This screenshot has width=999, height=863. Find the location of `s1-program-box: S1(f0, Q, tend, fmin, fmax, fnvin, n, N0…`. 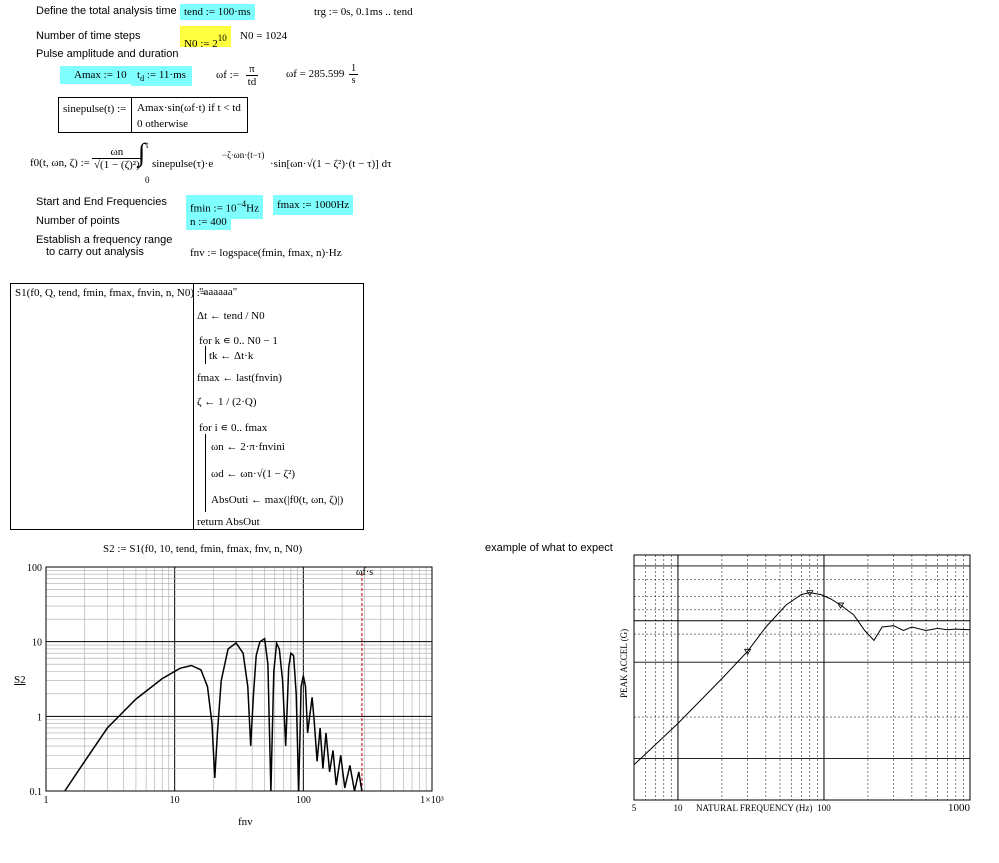

s1-program-box: S1(f0, Q, tend, fmin, fmax, fnvin, n, N0… is located at coordinates (187, 406).